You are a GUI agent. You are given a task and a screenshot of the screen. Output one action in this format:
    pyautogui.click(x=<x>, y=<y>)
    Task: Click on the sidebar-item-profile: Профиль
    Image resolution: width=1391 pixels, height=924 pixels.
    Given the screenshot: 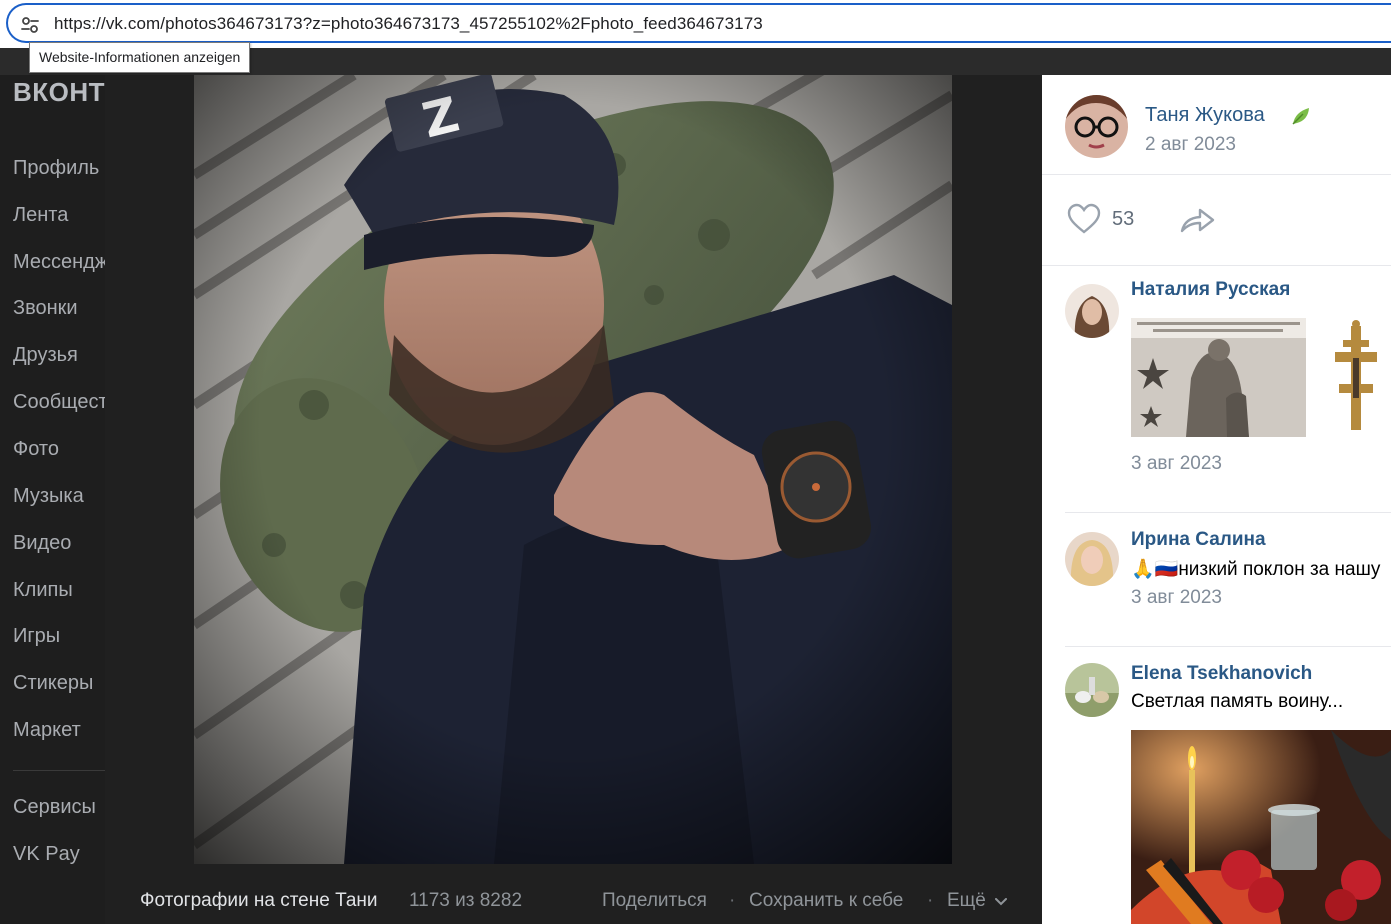 What is the action you would take?
    pyautogui.click(x=56, y=168)
    